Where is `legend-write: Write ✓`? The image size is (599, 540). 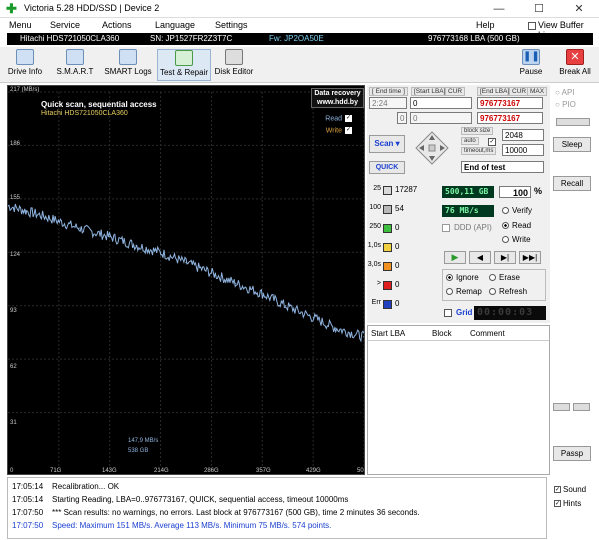
legend-write: Write ✓ is located at coordinates (339, 130).